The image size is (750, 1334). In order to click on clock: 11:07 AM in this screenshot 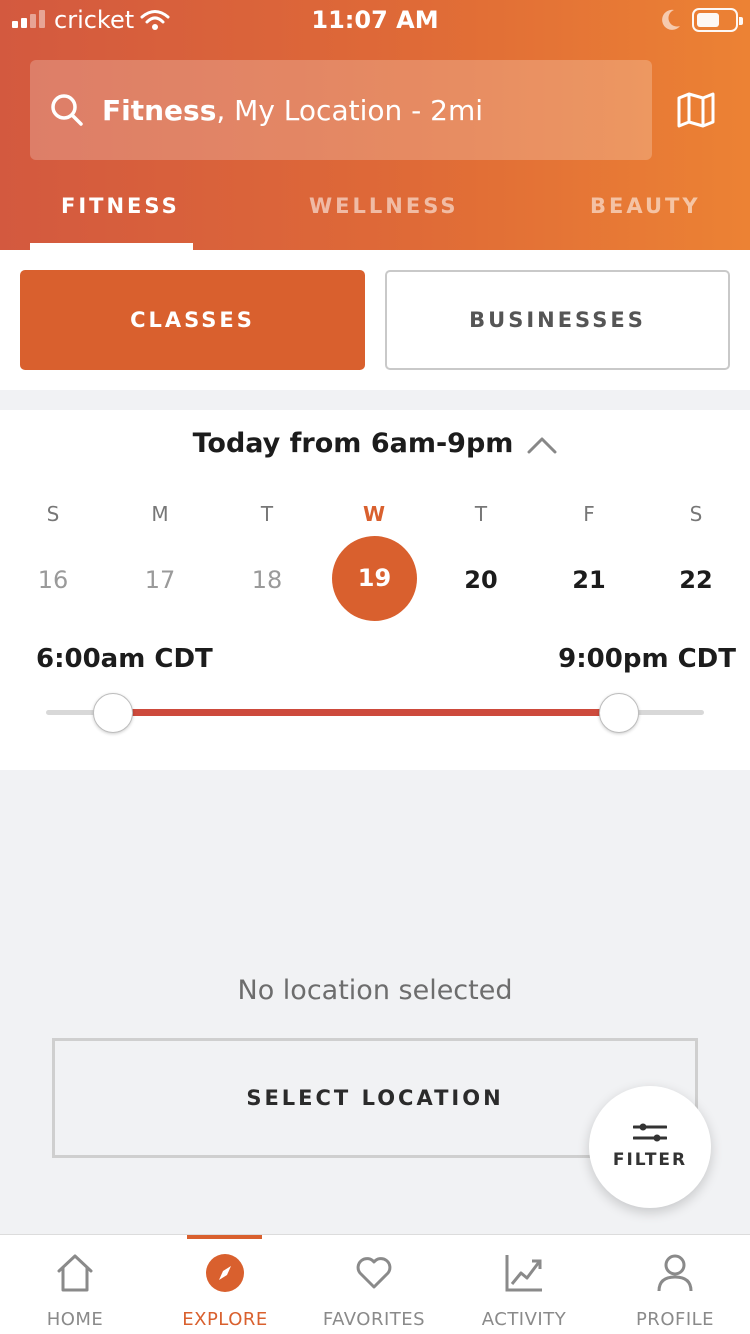, I will do `click(375, 20)`.